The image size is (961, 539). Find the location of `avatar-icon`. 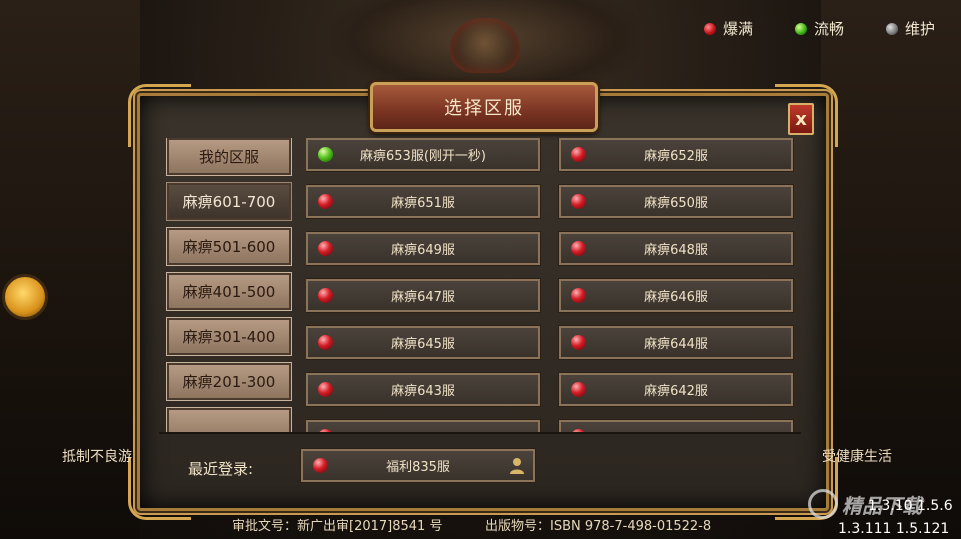

avatar-icon is located at coordinates (25, 297).